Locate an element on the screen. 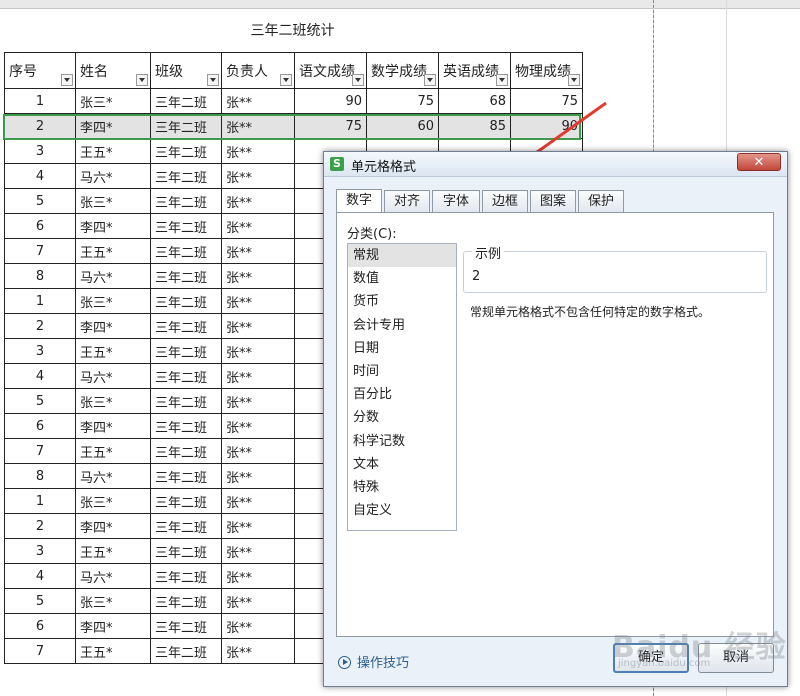  tab-pattern: 图案 is located at coordinates (553, 201).